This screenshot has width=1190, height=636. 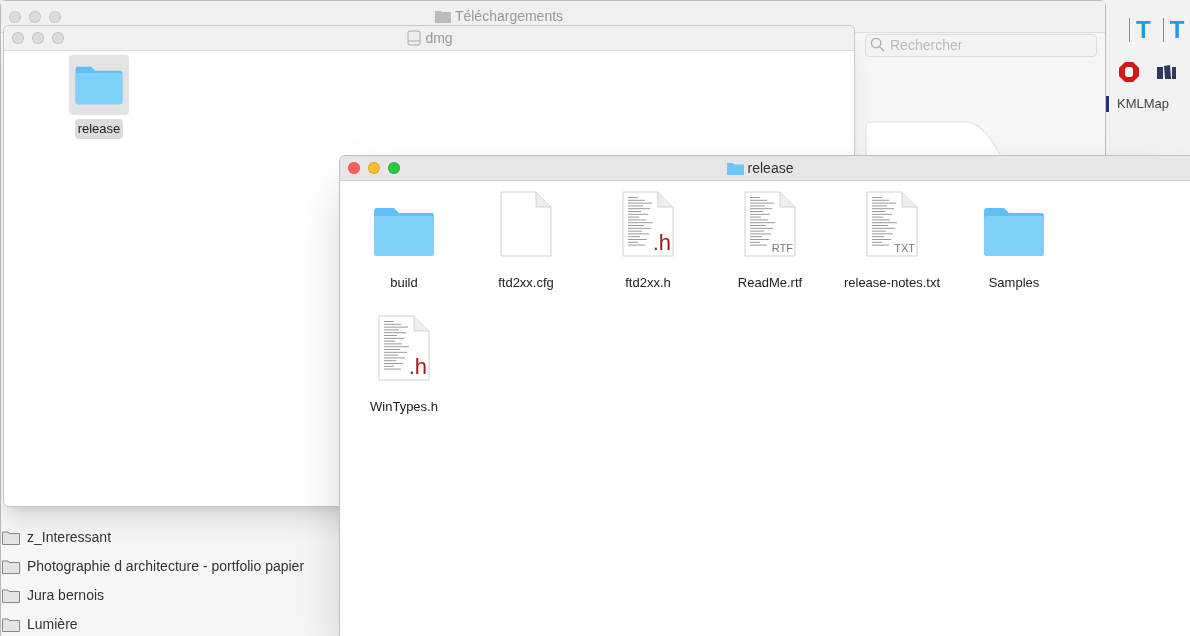 I want to click on search-icon, so click(x=877, y=44).